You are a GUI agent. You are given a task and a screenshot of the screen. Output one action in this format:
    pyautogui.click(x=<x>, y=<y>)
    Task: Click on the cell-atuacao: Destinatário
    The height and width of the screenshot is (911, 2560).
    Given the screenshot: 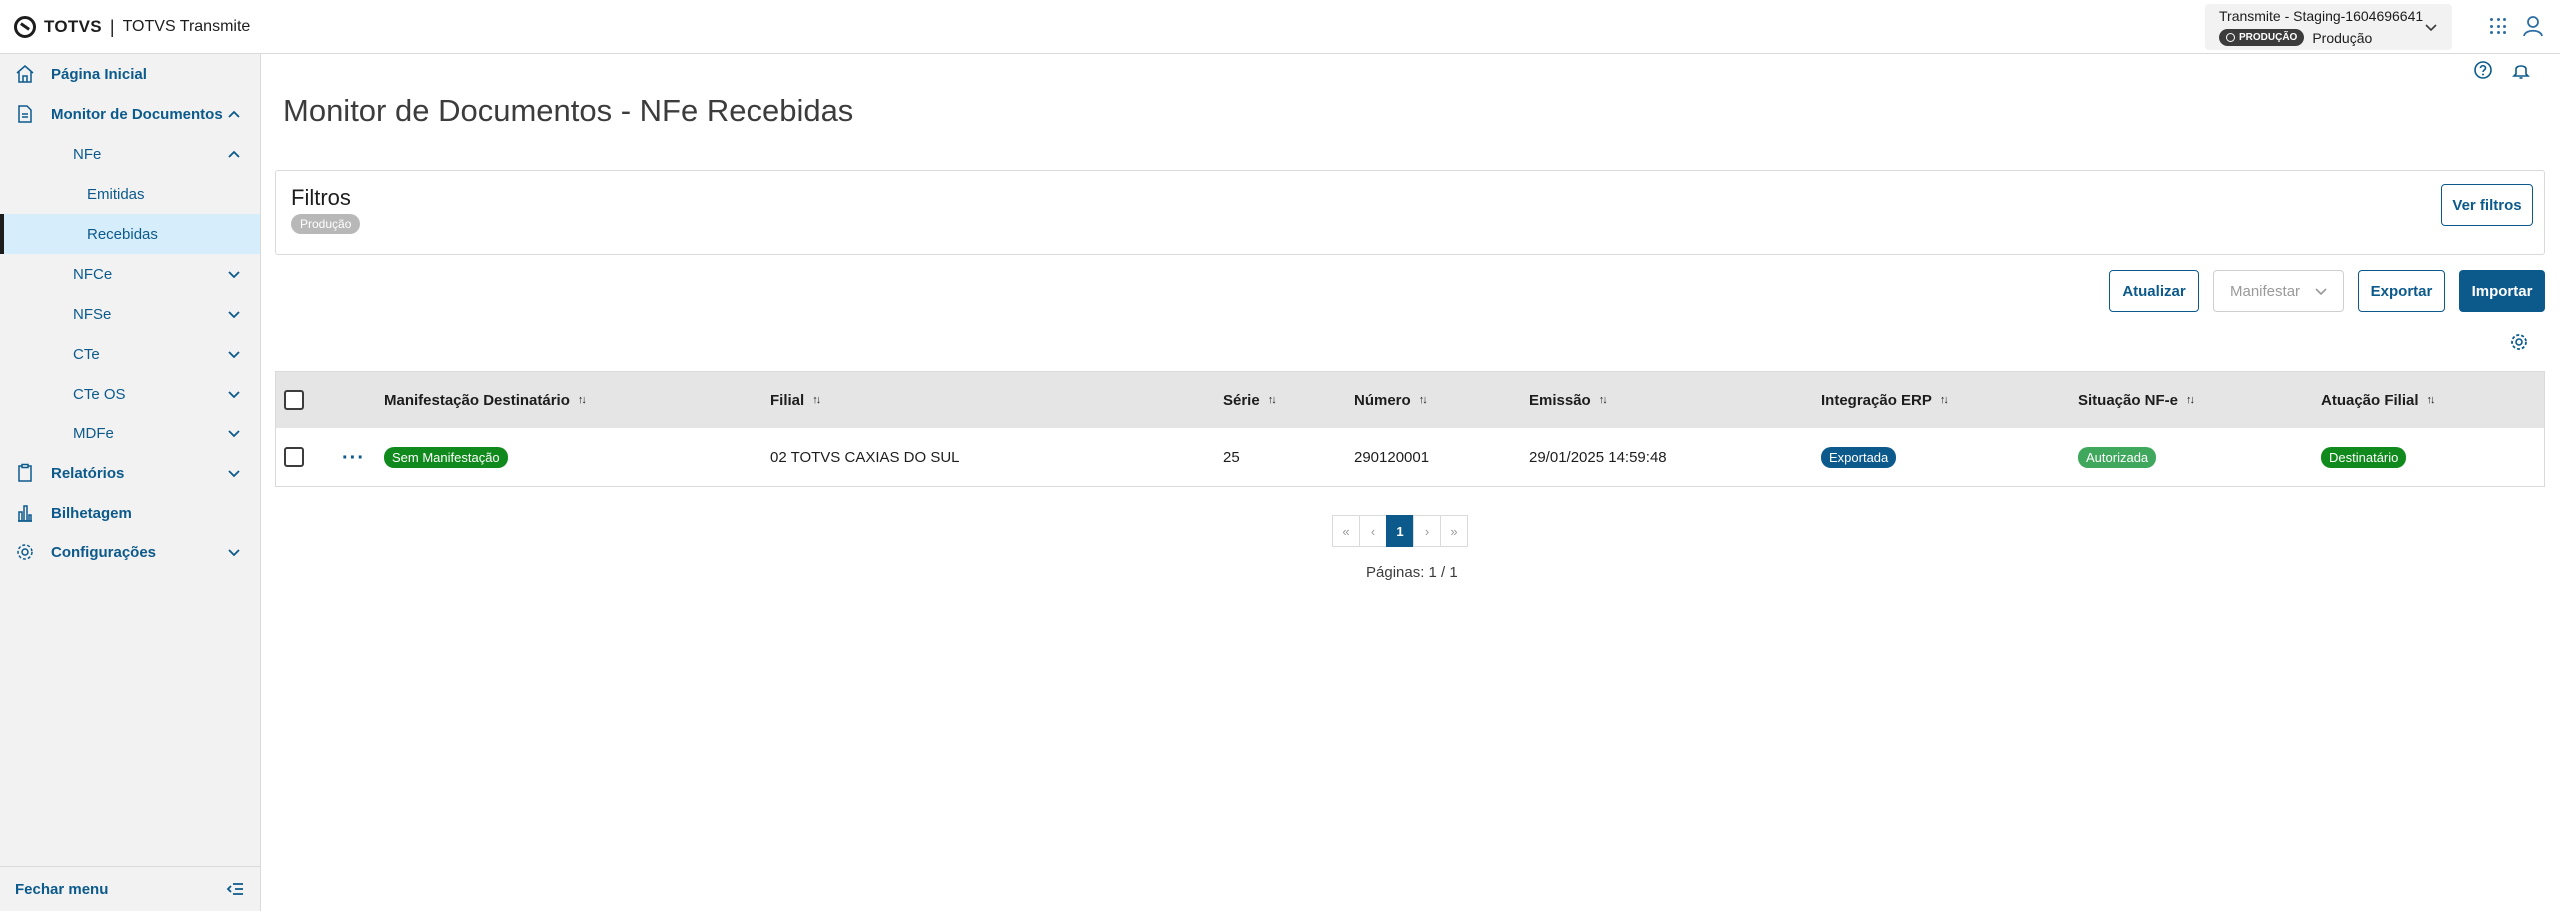 What is the action you would take?
    pyautogui.click(x=2364, y=457)
    